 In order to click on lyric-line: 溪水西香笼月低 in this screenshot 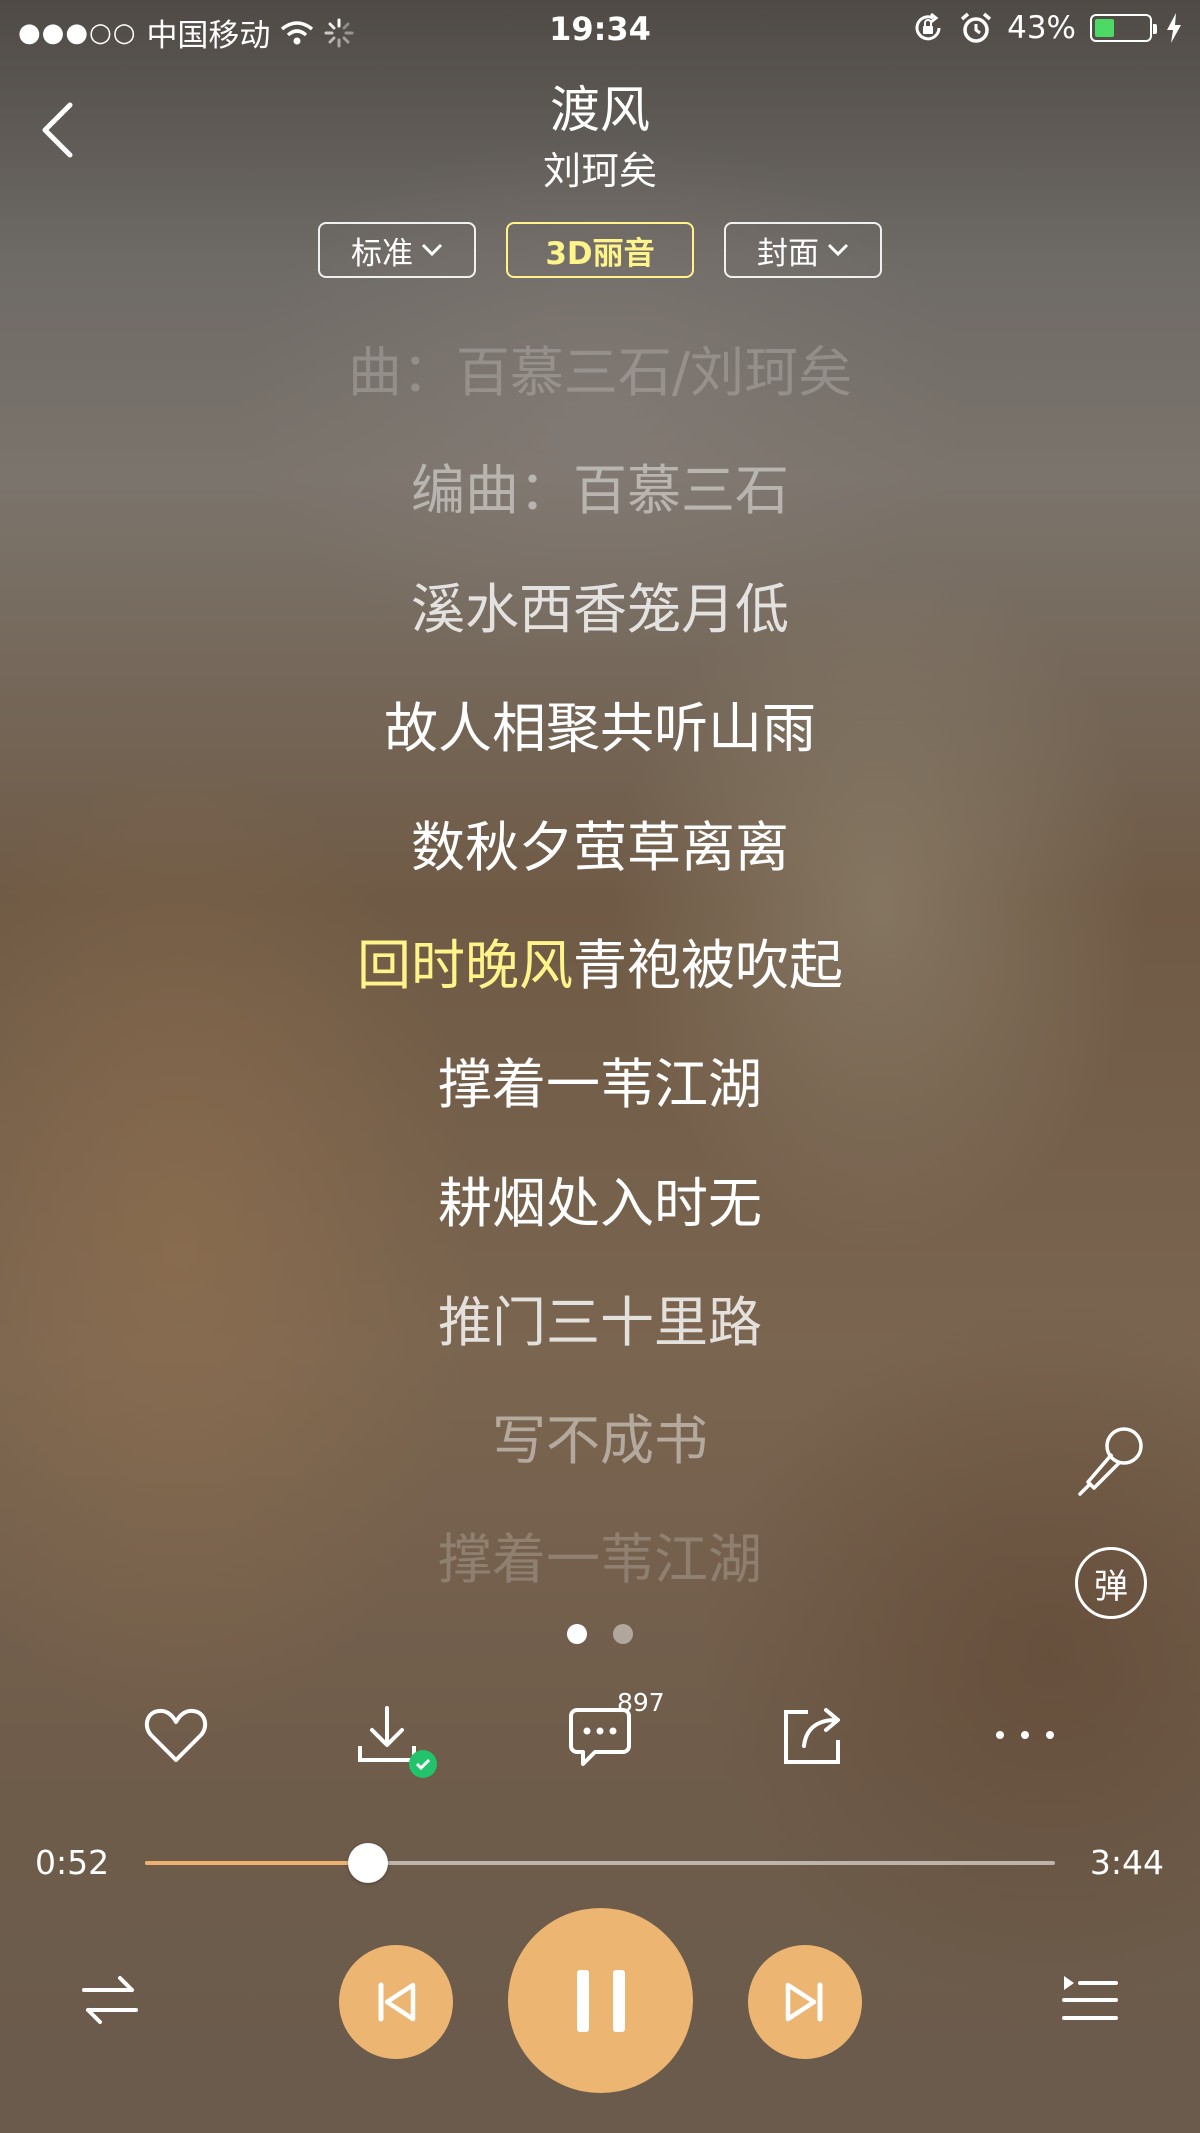, I will do `click(600, 609)`.